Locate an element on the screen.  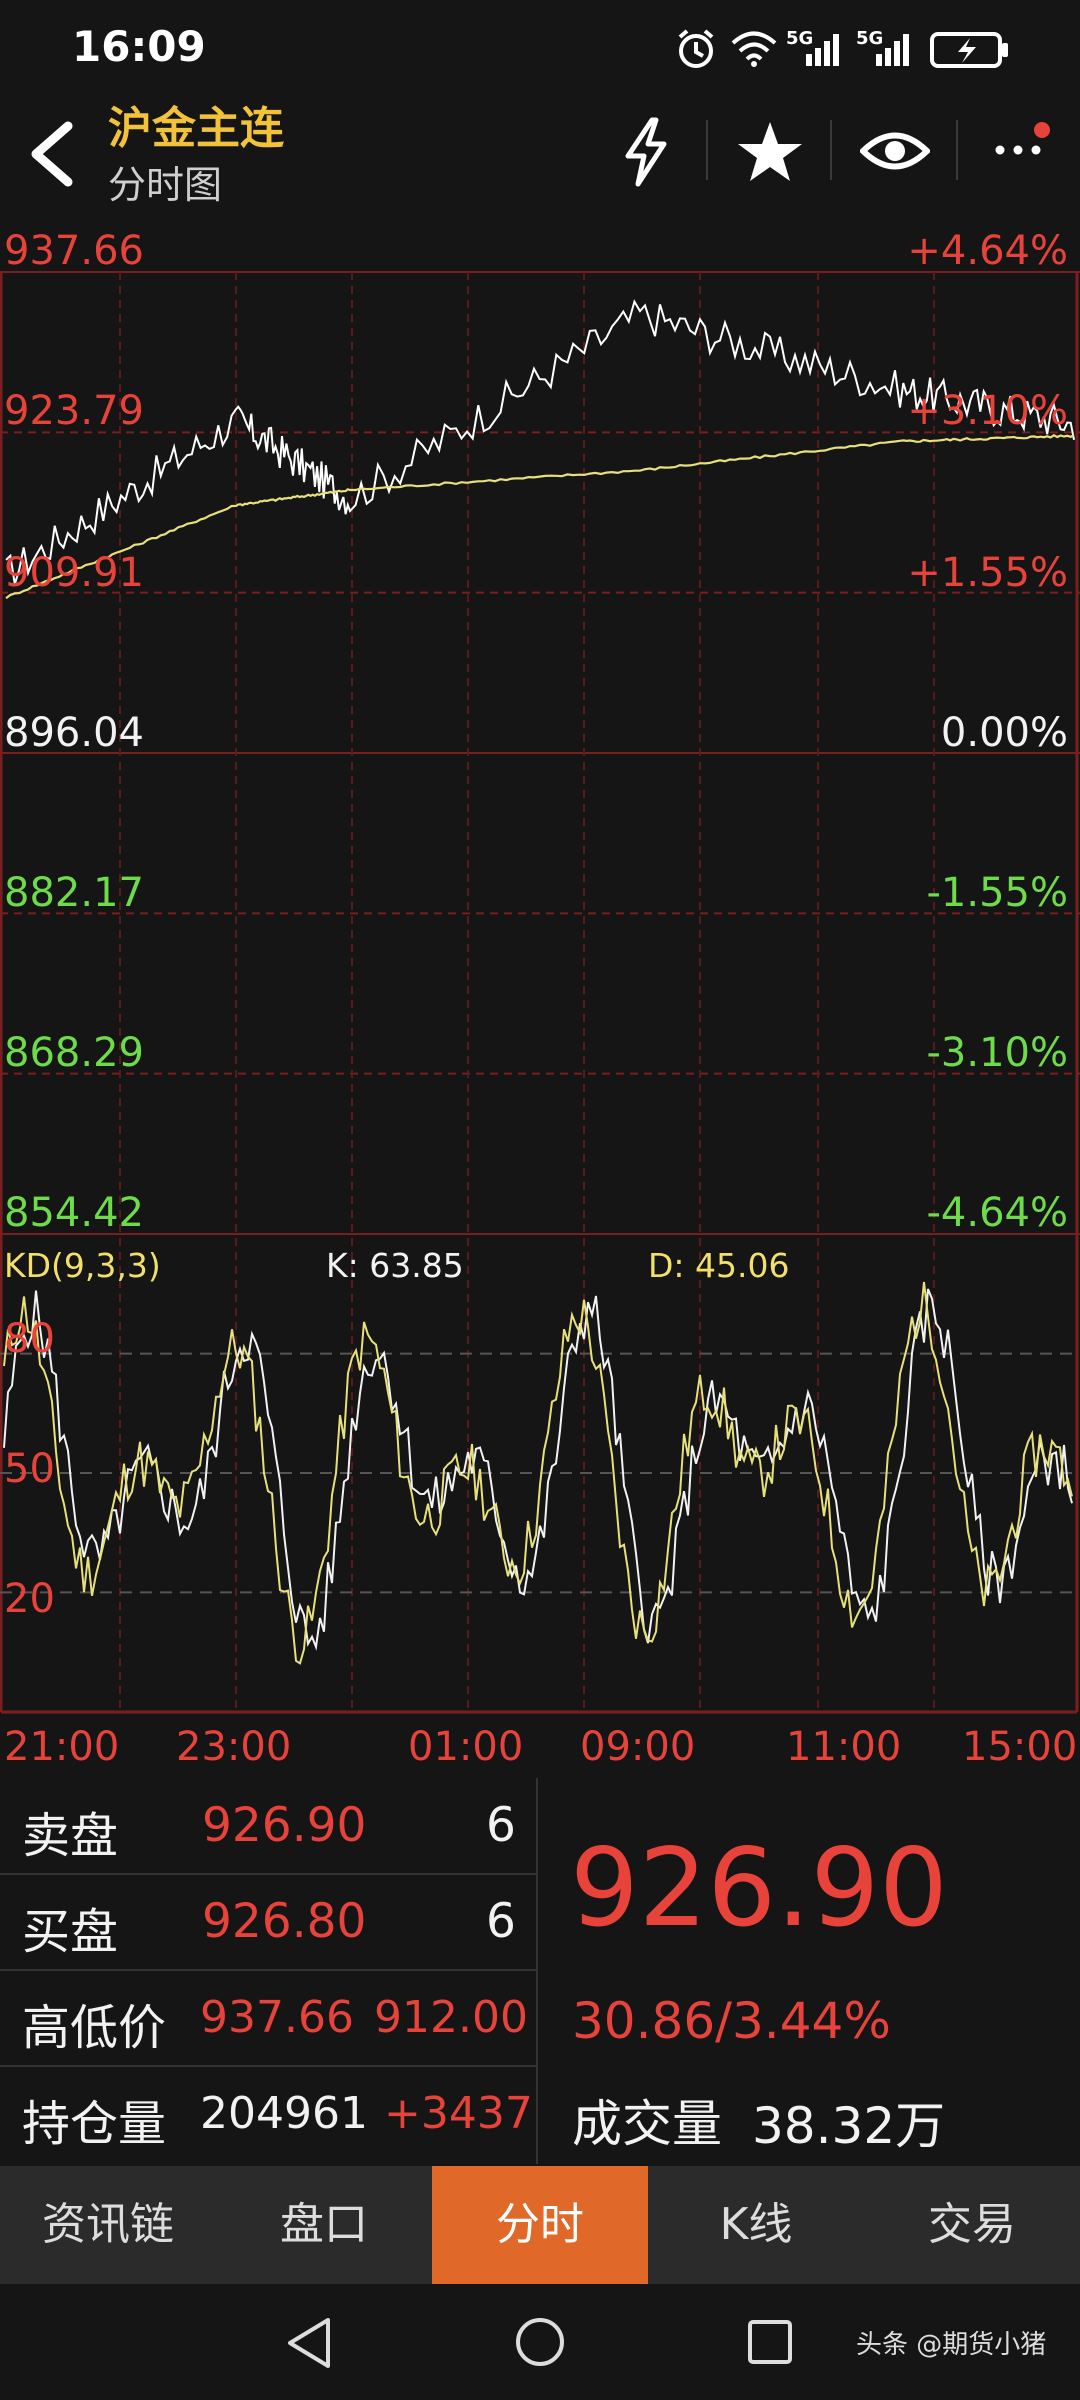
eye-icon is located at coordinates (895, 151).